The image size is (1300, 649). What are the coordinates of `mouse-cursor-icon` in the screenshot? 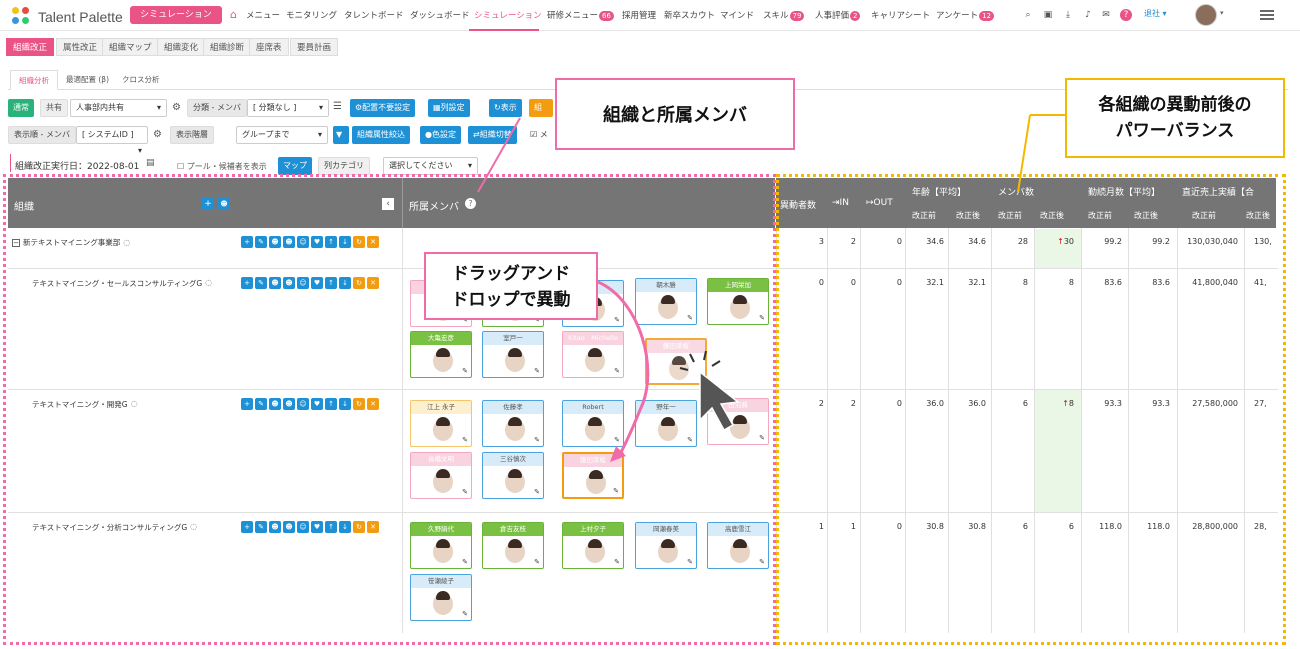 It's located at (719, 401).